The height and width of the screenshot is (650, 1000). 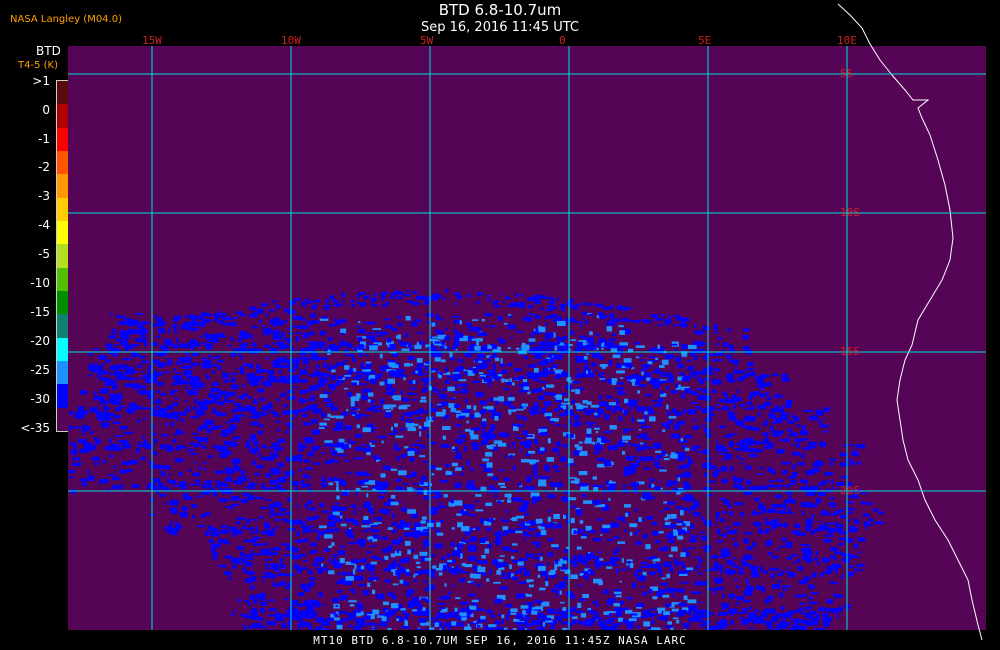 What do you see at coordinates (850, 351) in the screenshot?
I see `latitude-label: 15S` at bounding box center [850, 351].